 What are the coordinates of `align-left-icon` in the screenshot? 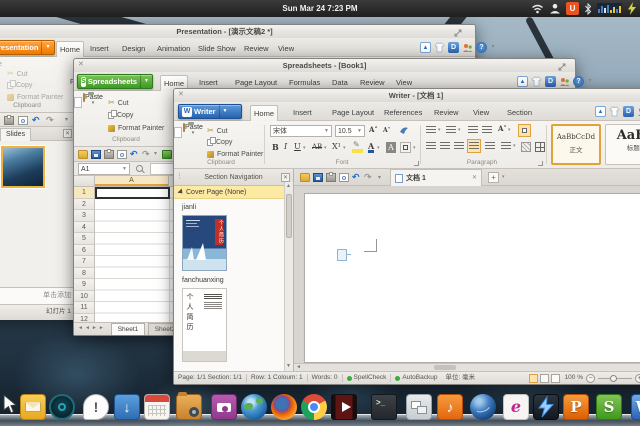 It's located at (431, 146).